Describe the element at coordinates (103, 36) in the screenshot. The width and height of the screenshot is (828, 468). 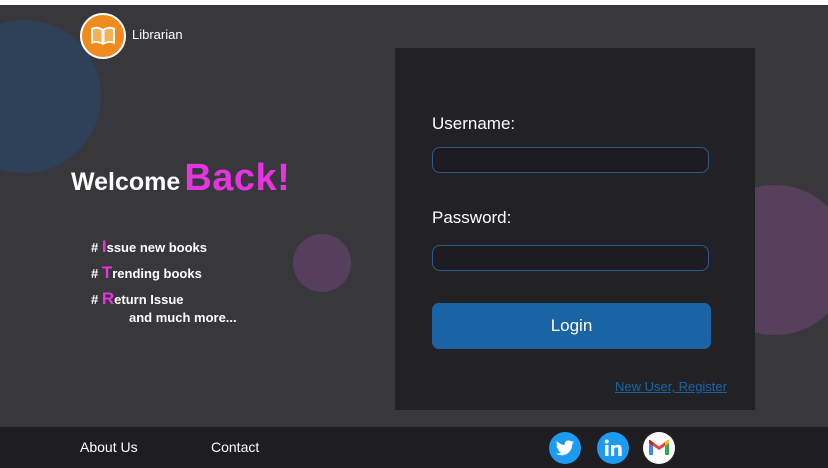
I see `open-book-icon` at that location.